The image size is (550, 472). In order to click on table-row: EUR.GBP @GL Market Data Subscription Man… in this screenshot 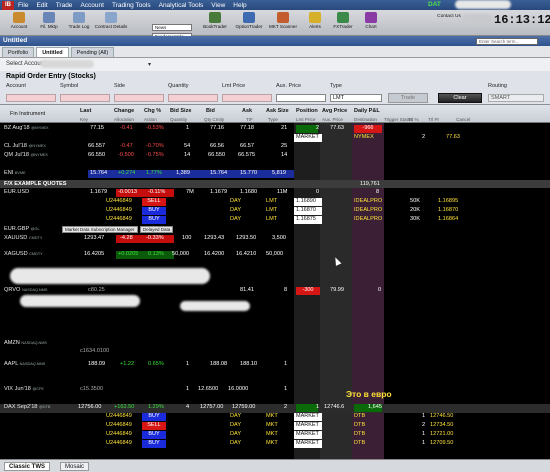, I will do `click(275, 230)`.